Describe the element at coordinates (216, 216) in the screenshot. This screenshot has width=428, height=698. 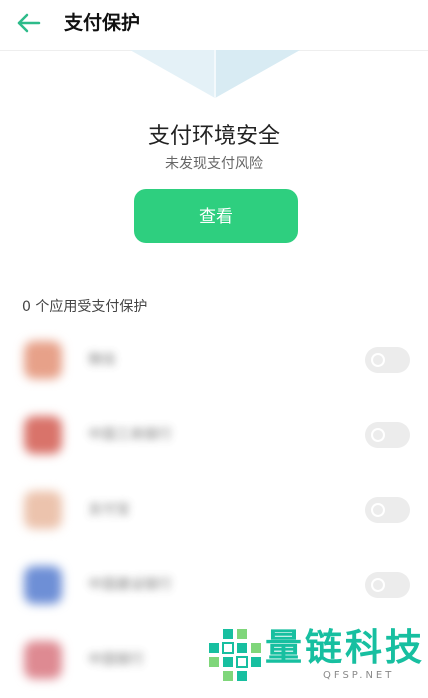
I see `view-button: 查看` at that location.